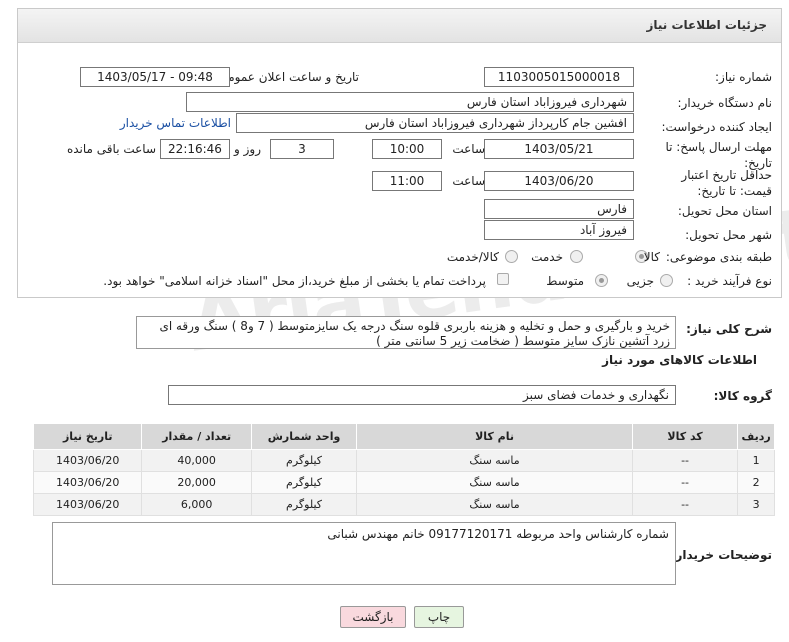  I want to click on need-number-field: 1103005015000018, so click(559, 77).